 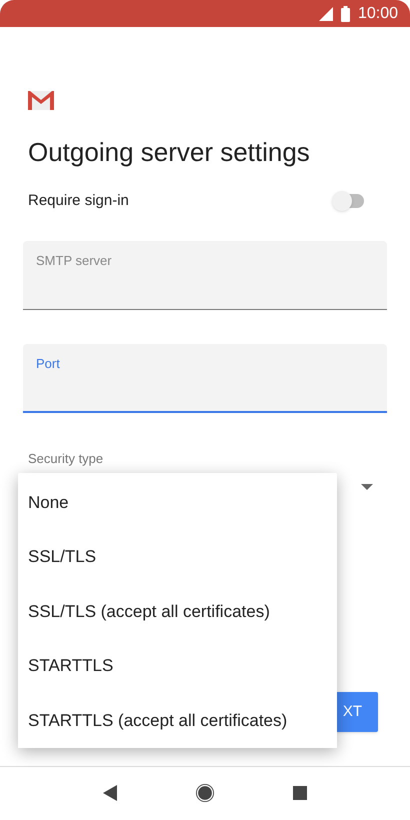 What do you see at coordinates (78, 201) in the screenshot?
I see `require-sign-in-label: Require sign-in` at bounding box center [78, 201].